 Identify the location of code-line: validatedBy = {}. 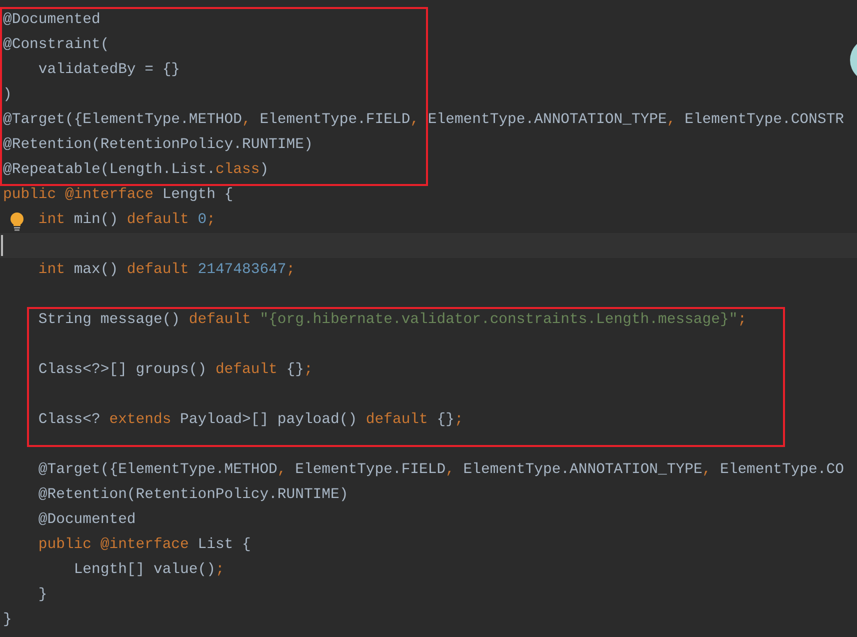
(109, 70).